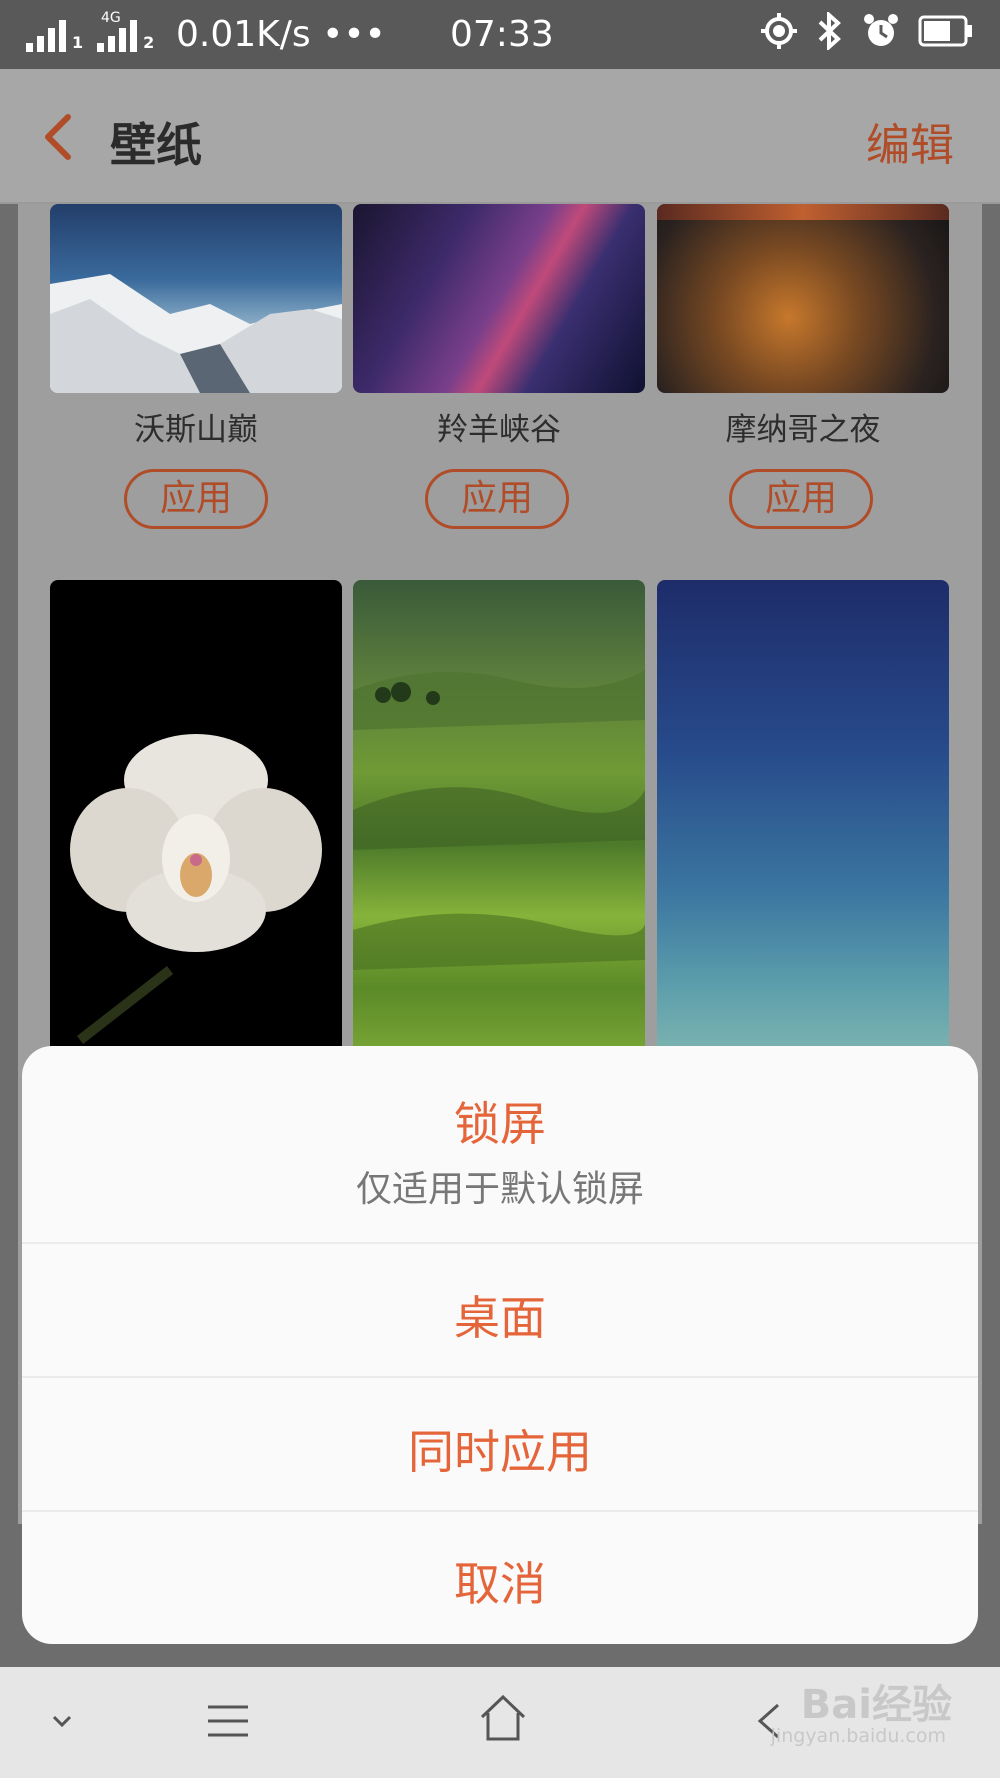 This screenshot has width=1000, height=1778. Describe the element at coordinates (779, 31) in the screenshot. I see `location-icon` at that location.